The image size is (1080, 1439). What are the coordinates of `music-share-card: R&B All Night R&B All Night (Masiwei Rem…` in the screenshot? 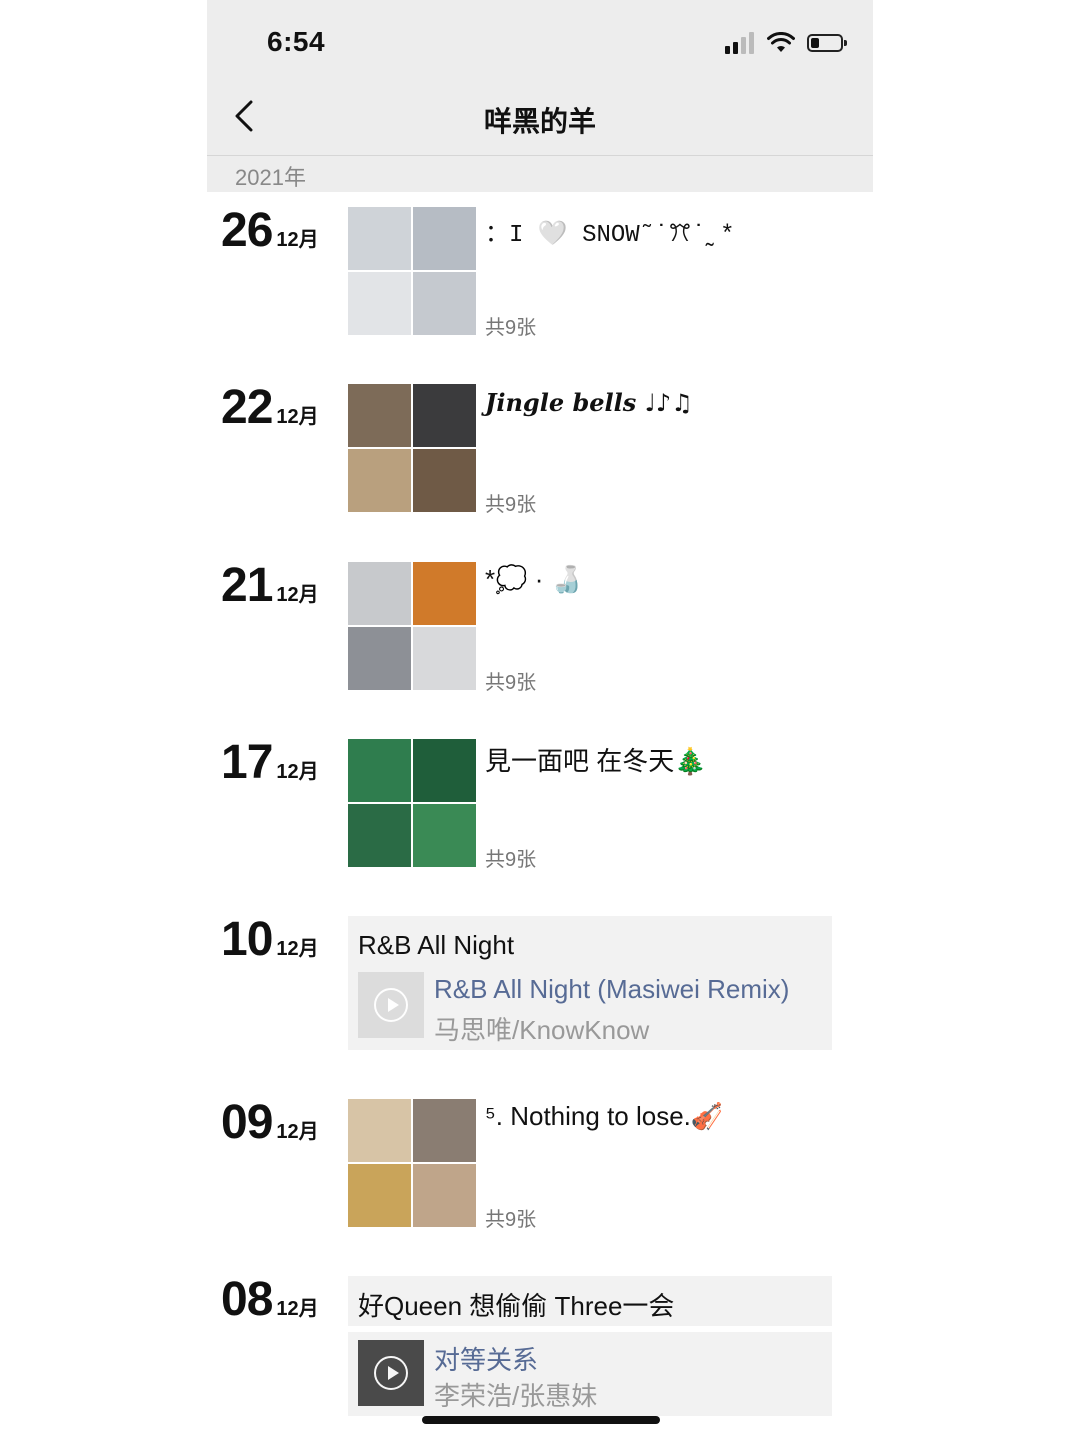 It's located at (590, 983).